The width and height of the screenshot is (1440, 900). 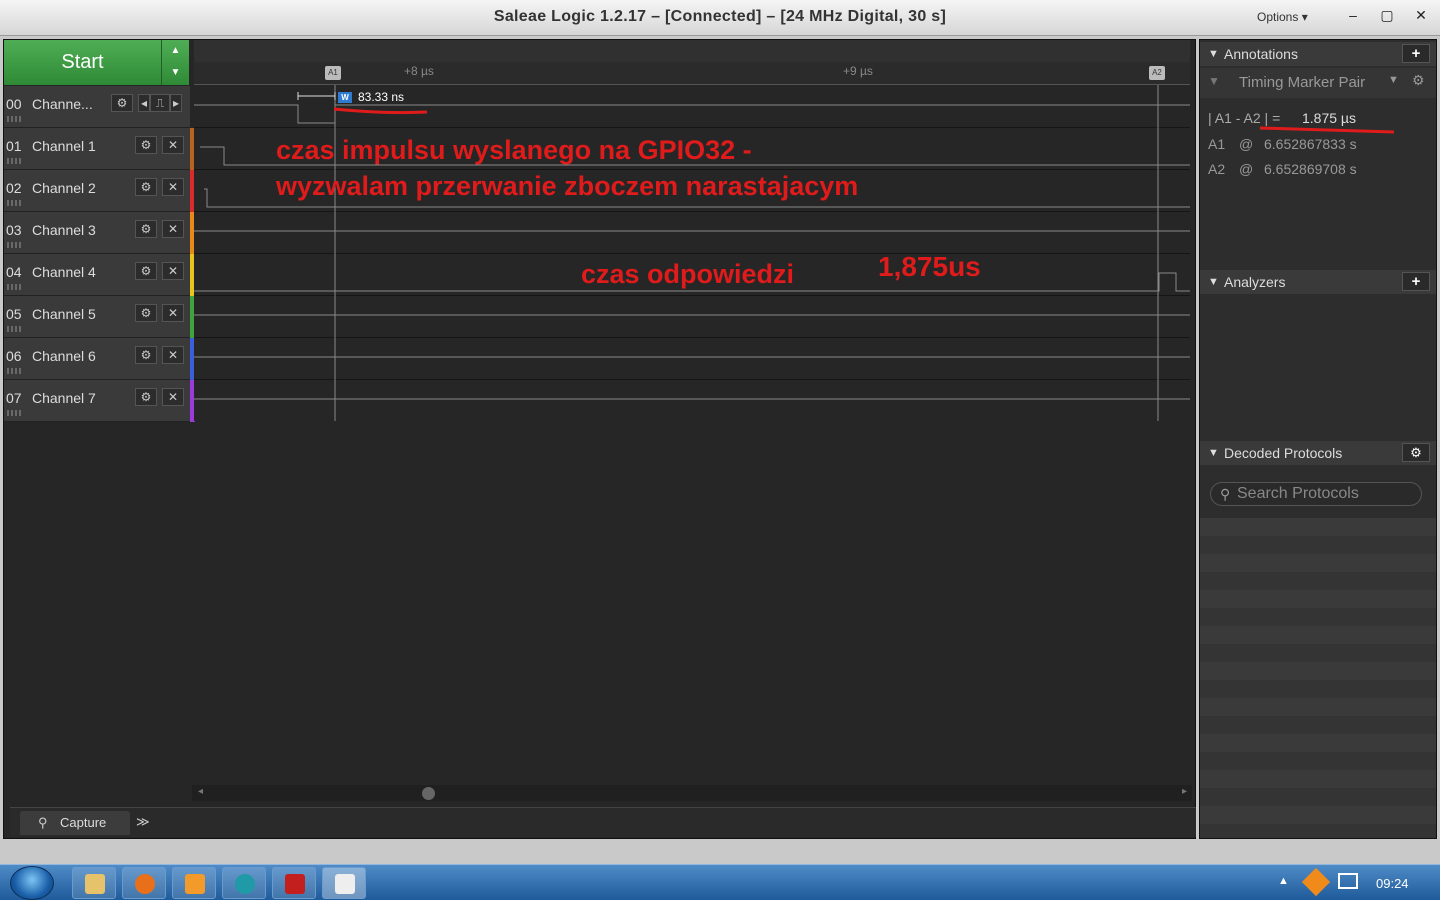 I want to click on channel-row-4: 04 Channel 4 ⚙ ✕, so click(x=97, y=275).